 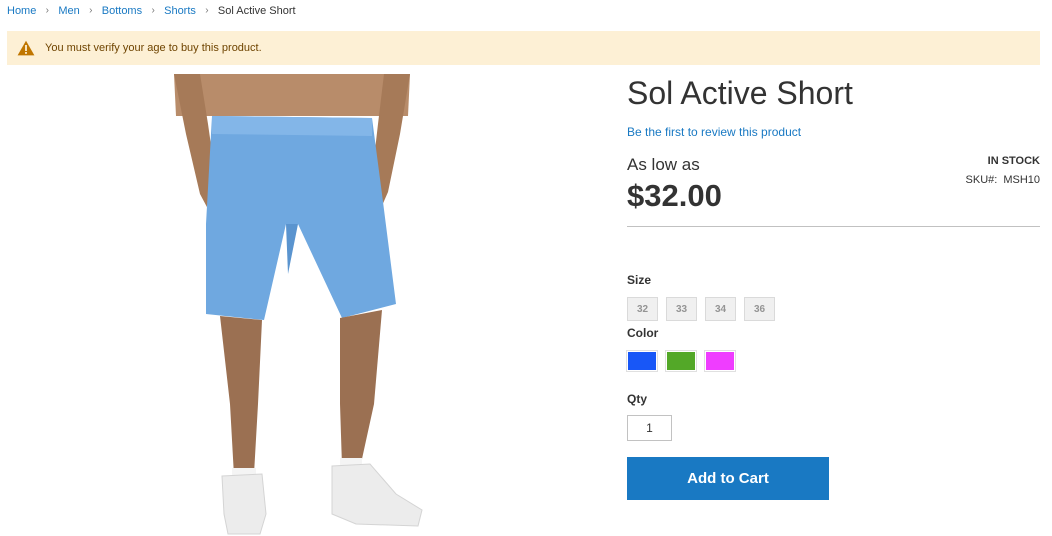 I want to click on breadcrumb-current: Sol Active Short, so click(x=256, y=11).